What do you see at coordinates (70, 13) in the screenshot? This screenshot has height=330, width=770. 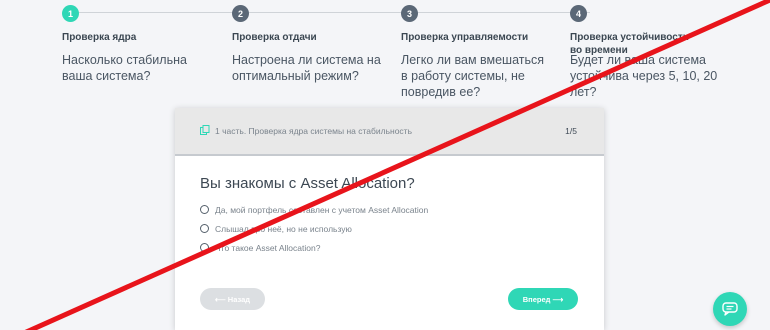 I see `step-number-1: 1` at bounding box center [70, 13].